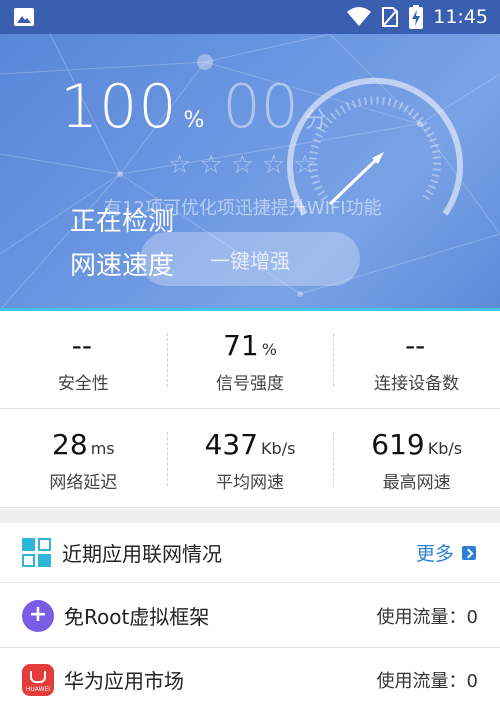 The image size is (500, 711). I want to click on stat-signal-strength: 71% 信号强度, so click(250, 359).